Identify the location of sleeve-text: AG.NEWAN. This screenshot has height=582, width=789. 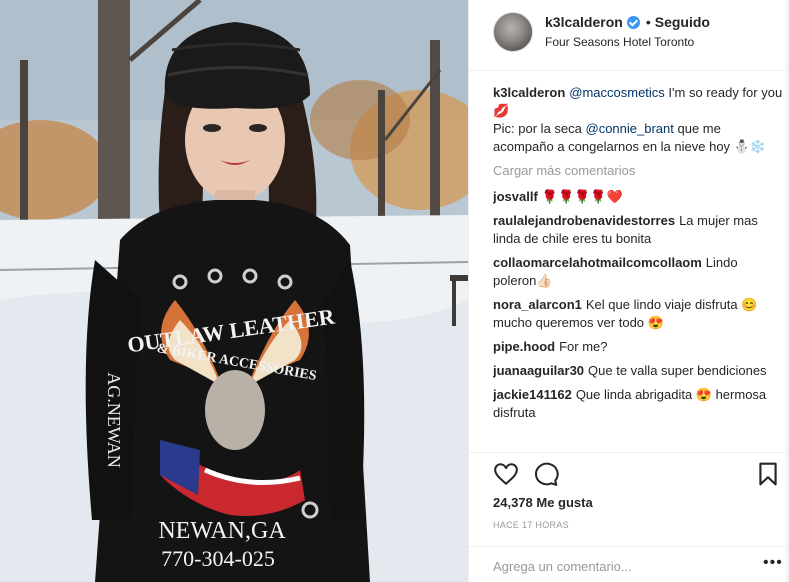
(114, 419).